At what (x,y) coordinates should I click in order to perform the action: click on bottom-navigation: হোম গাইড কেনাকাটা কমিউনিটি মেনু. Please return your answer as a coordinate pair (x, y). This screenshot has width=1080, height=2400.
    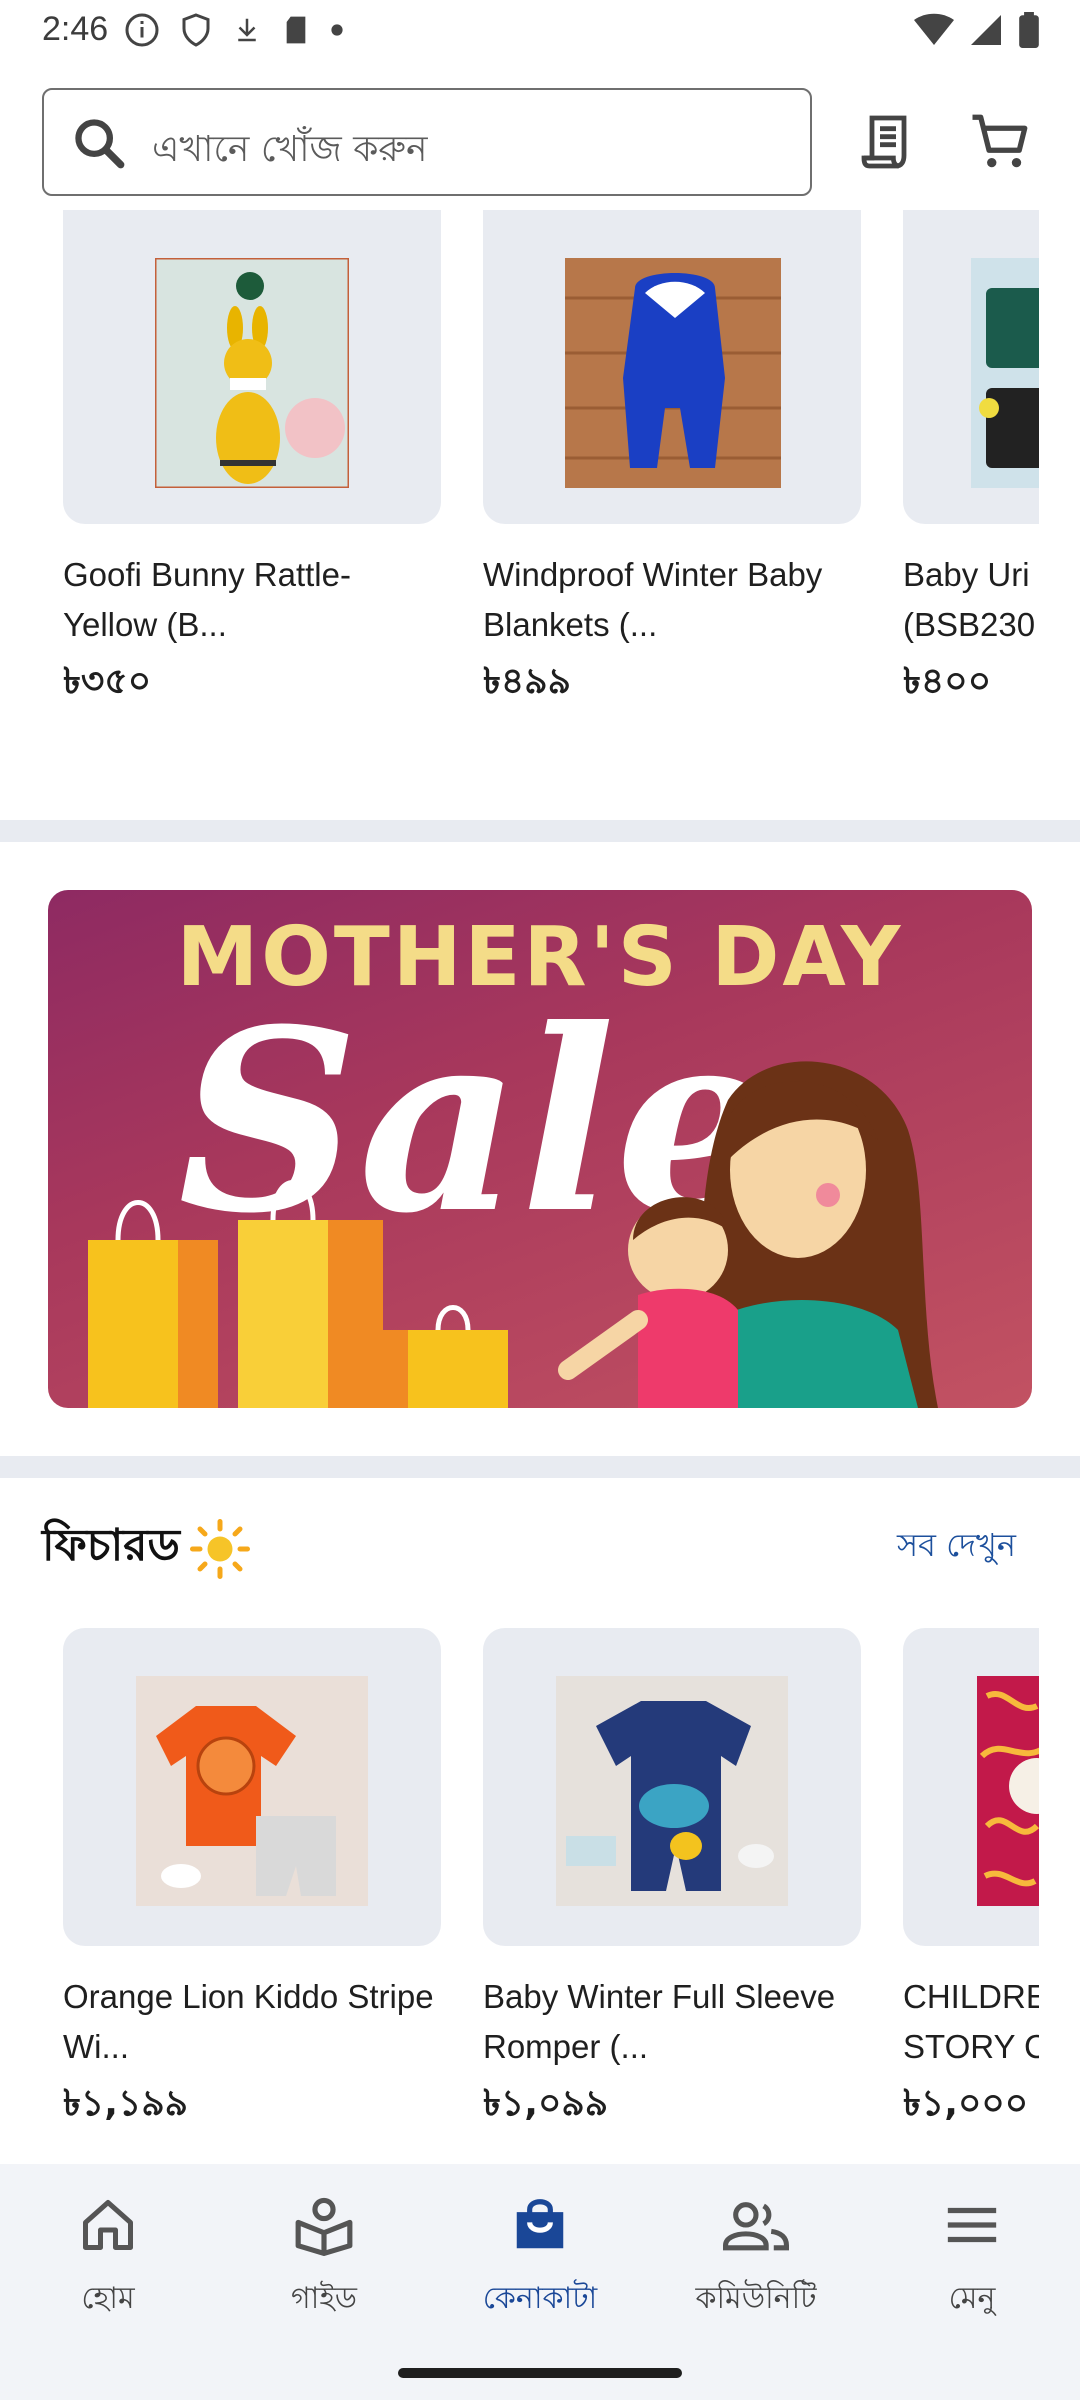
    Looking at the image, I should click on (540, 2282).